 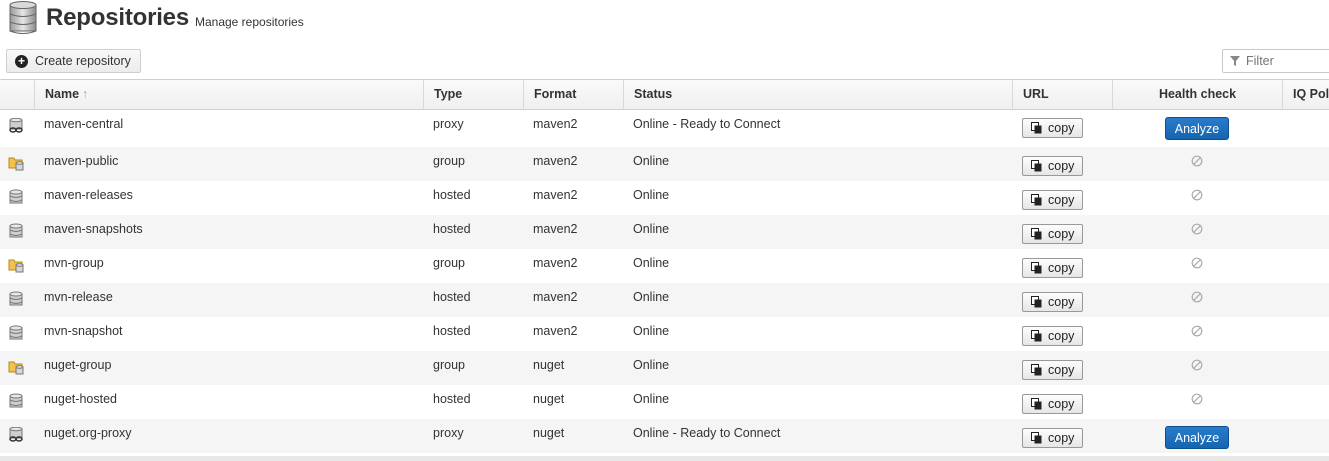 What do you see at coordinates (1062, 94) in the screenshot?
I see `column-url: URL` at bounding box center [1062, 94].